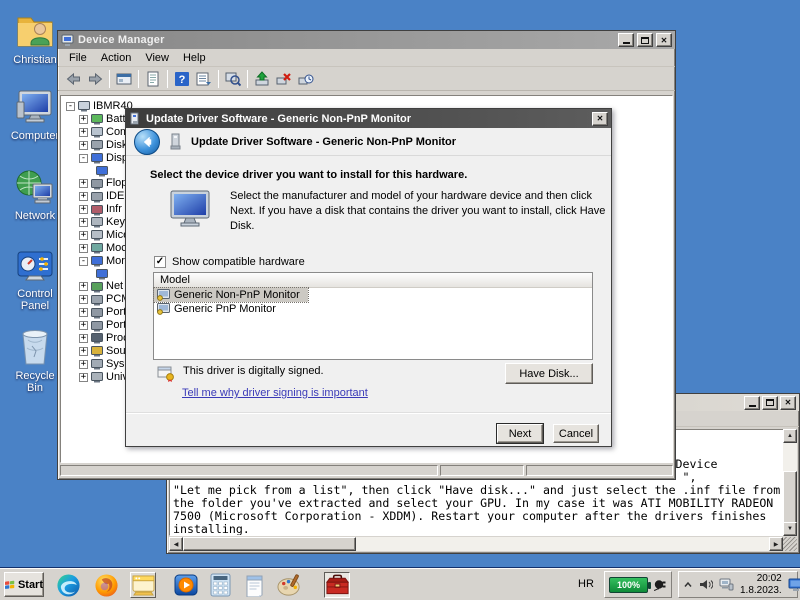 Image resolution: width=800 pixels, height=600 pixels. What do you see at coordinates (790, 436) in the screenshot?
I see `scroll-up-icon: ▲` at bounding box center [790, 436].